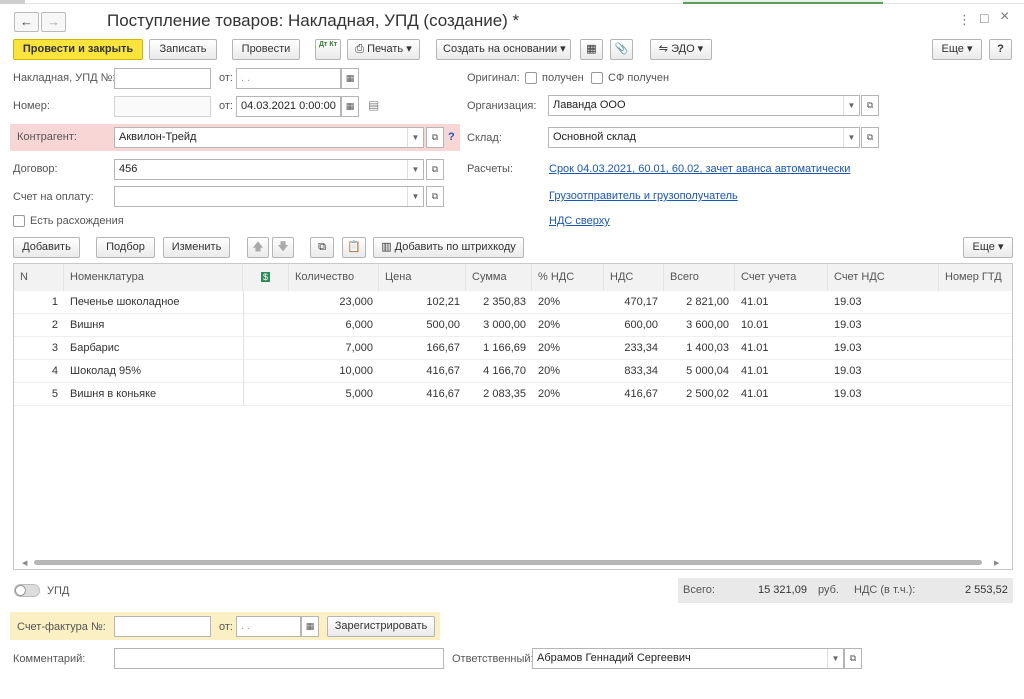  I want to click on attachment-icon: 📎, so click(621, 49).